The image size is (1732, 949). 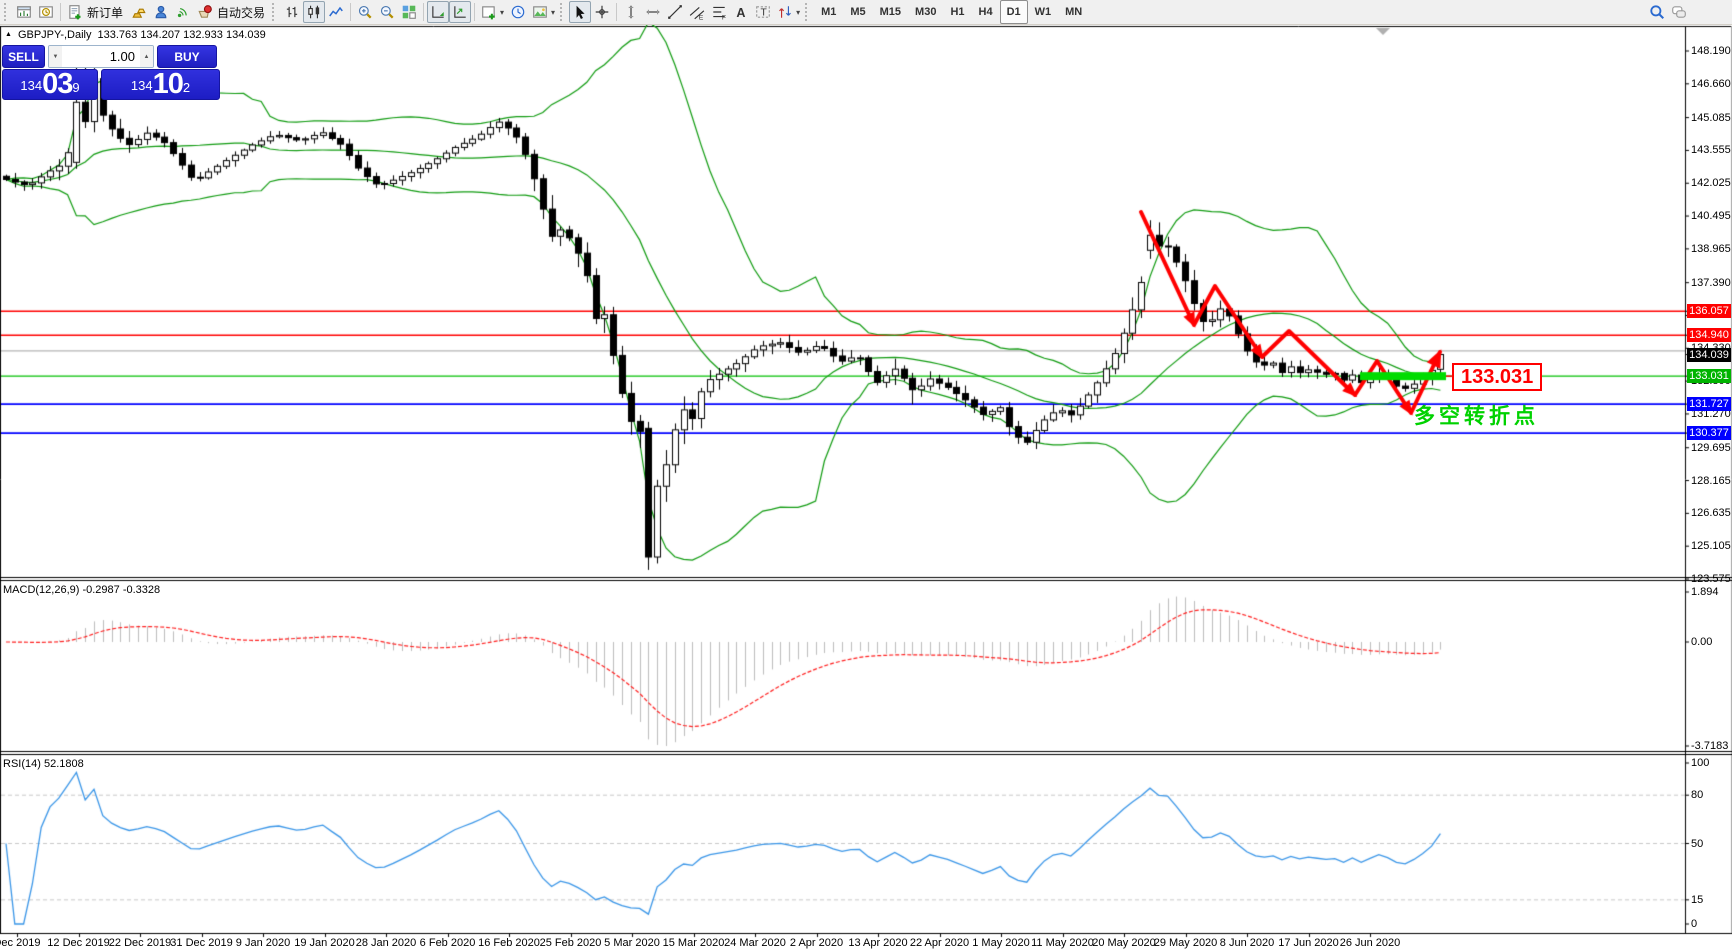 I want to click on date-label: 2 Apr 2020, so click(x=816, y=943).